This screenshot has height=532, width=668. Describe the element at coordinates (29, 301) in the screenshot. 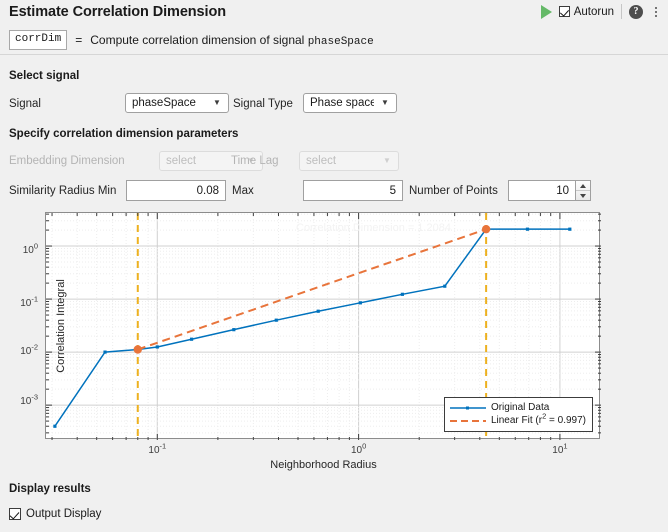

I see `y-tick-10e-1: 10-1` at that location.